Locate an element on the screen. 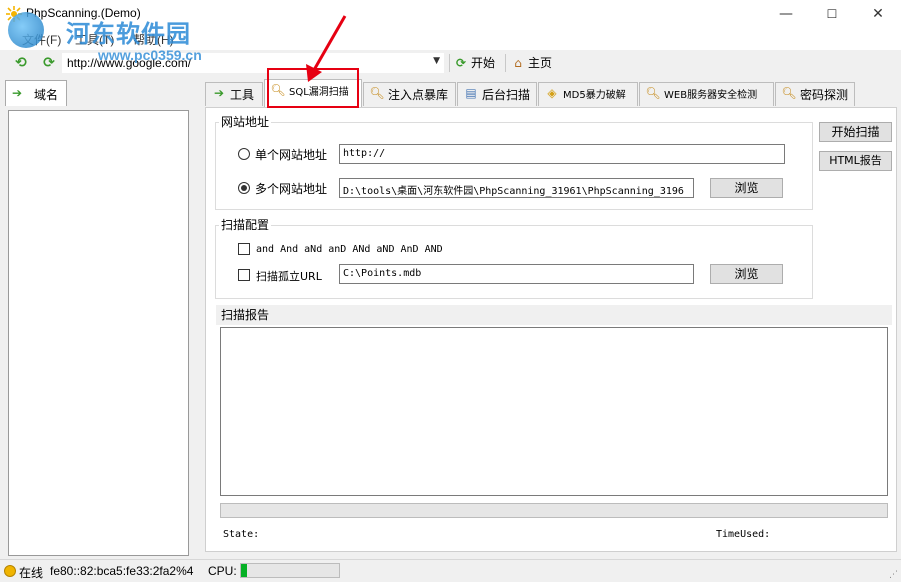 The height and width of the screenshot is (582, 901). back-icon: ⟲ is located at coordinates (21, 63).